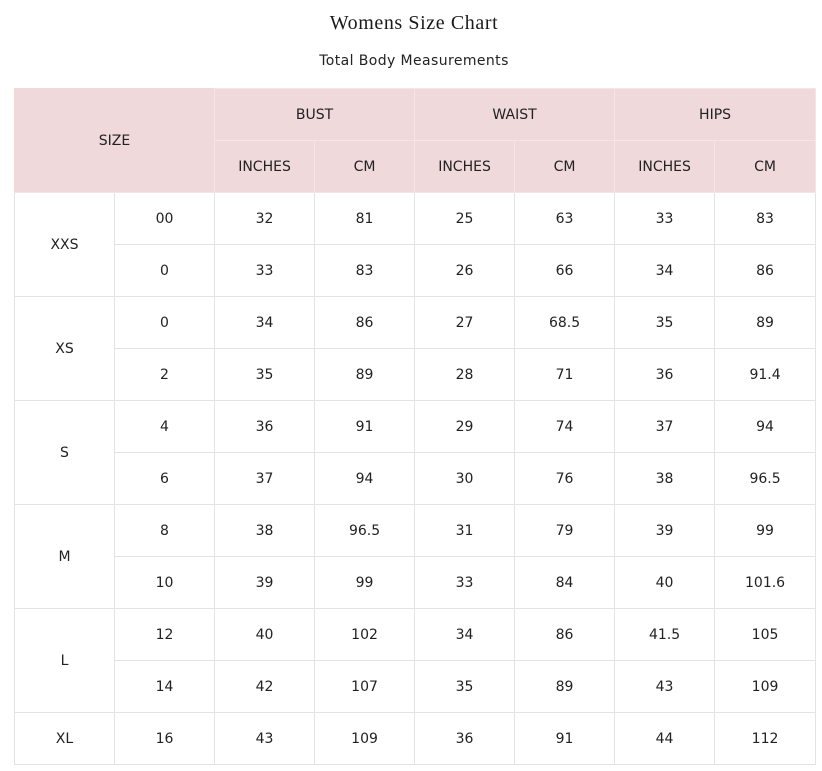 The image size is (822, 771). Describe the element at coordinates (365, 426) in the screenshot. I see `bust-cm-cell: 91` at that location.